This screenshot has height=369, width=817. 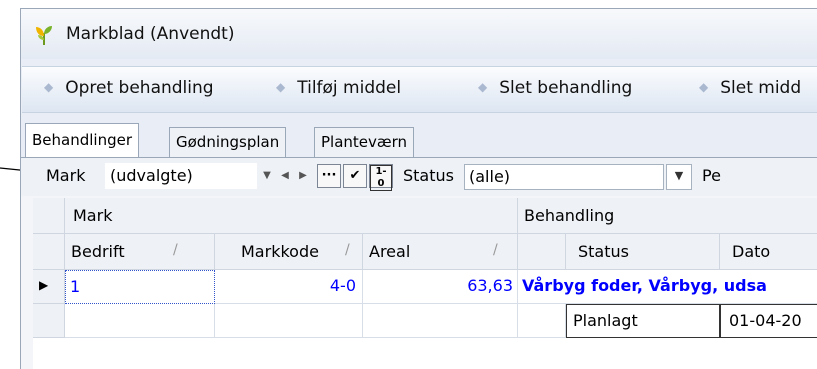 I want to click on column-header-status: Status, so click(x=643, y=252).